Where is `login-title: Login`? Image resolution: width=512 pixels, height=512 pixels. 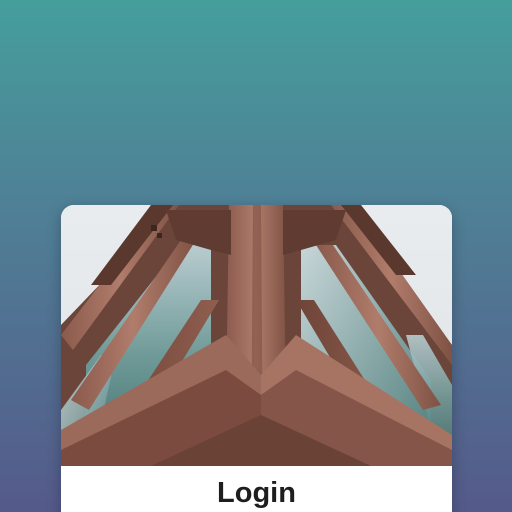 login-title: Login is located at coordinates (256, 493).